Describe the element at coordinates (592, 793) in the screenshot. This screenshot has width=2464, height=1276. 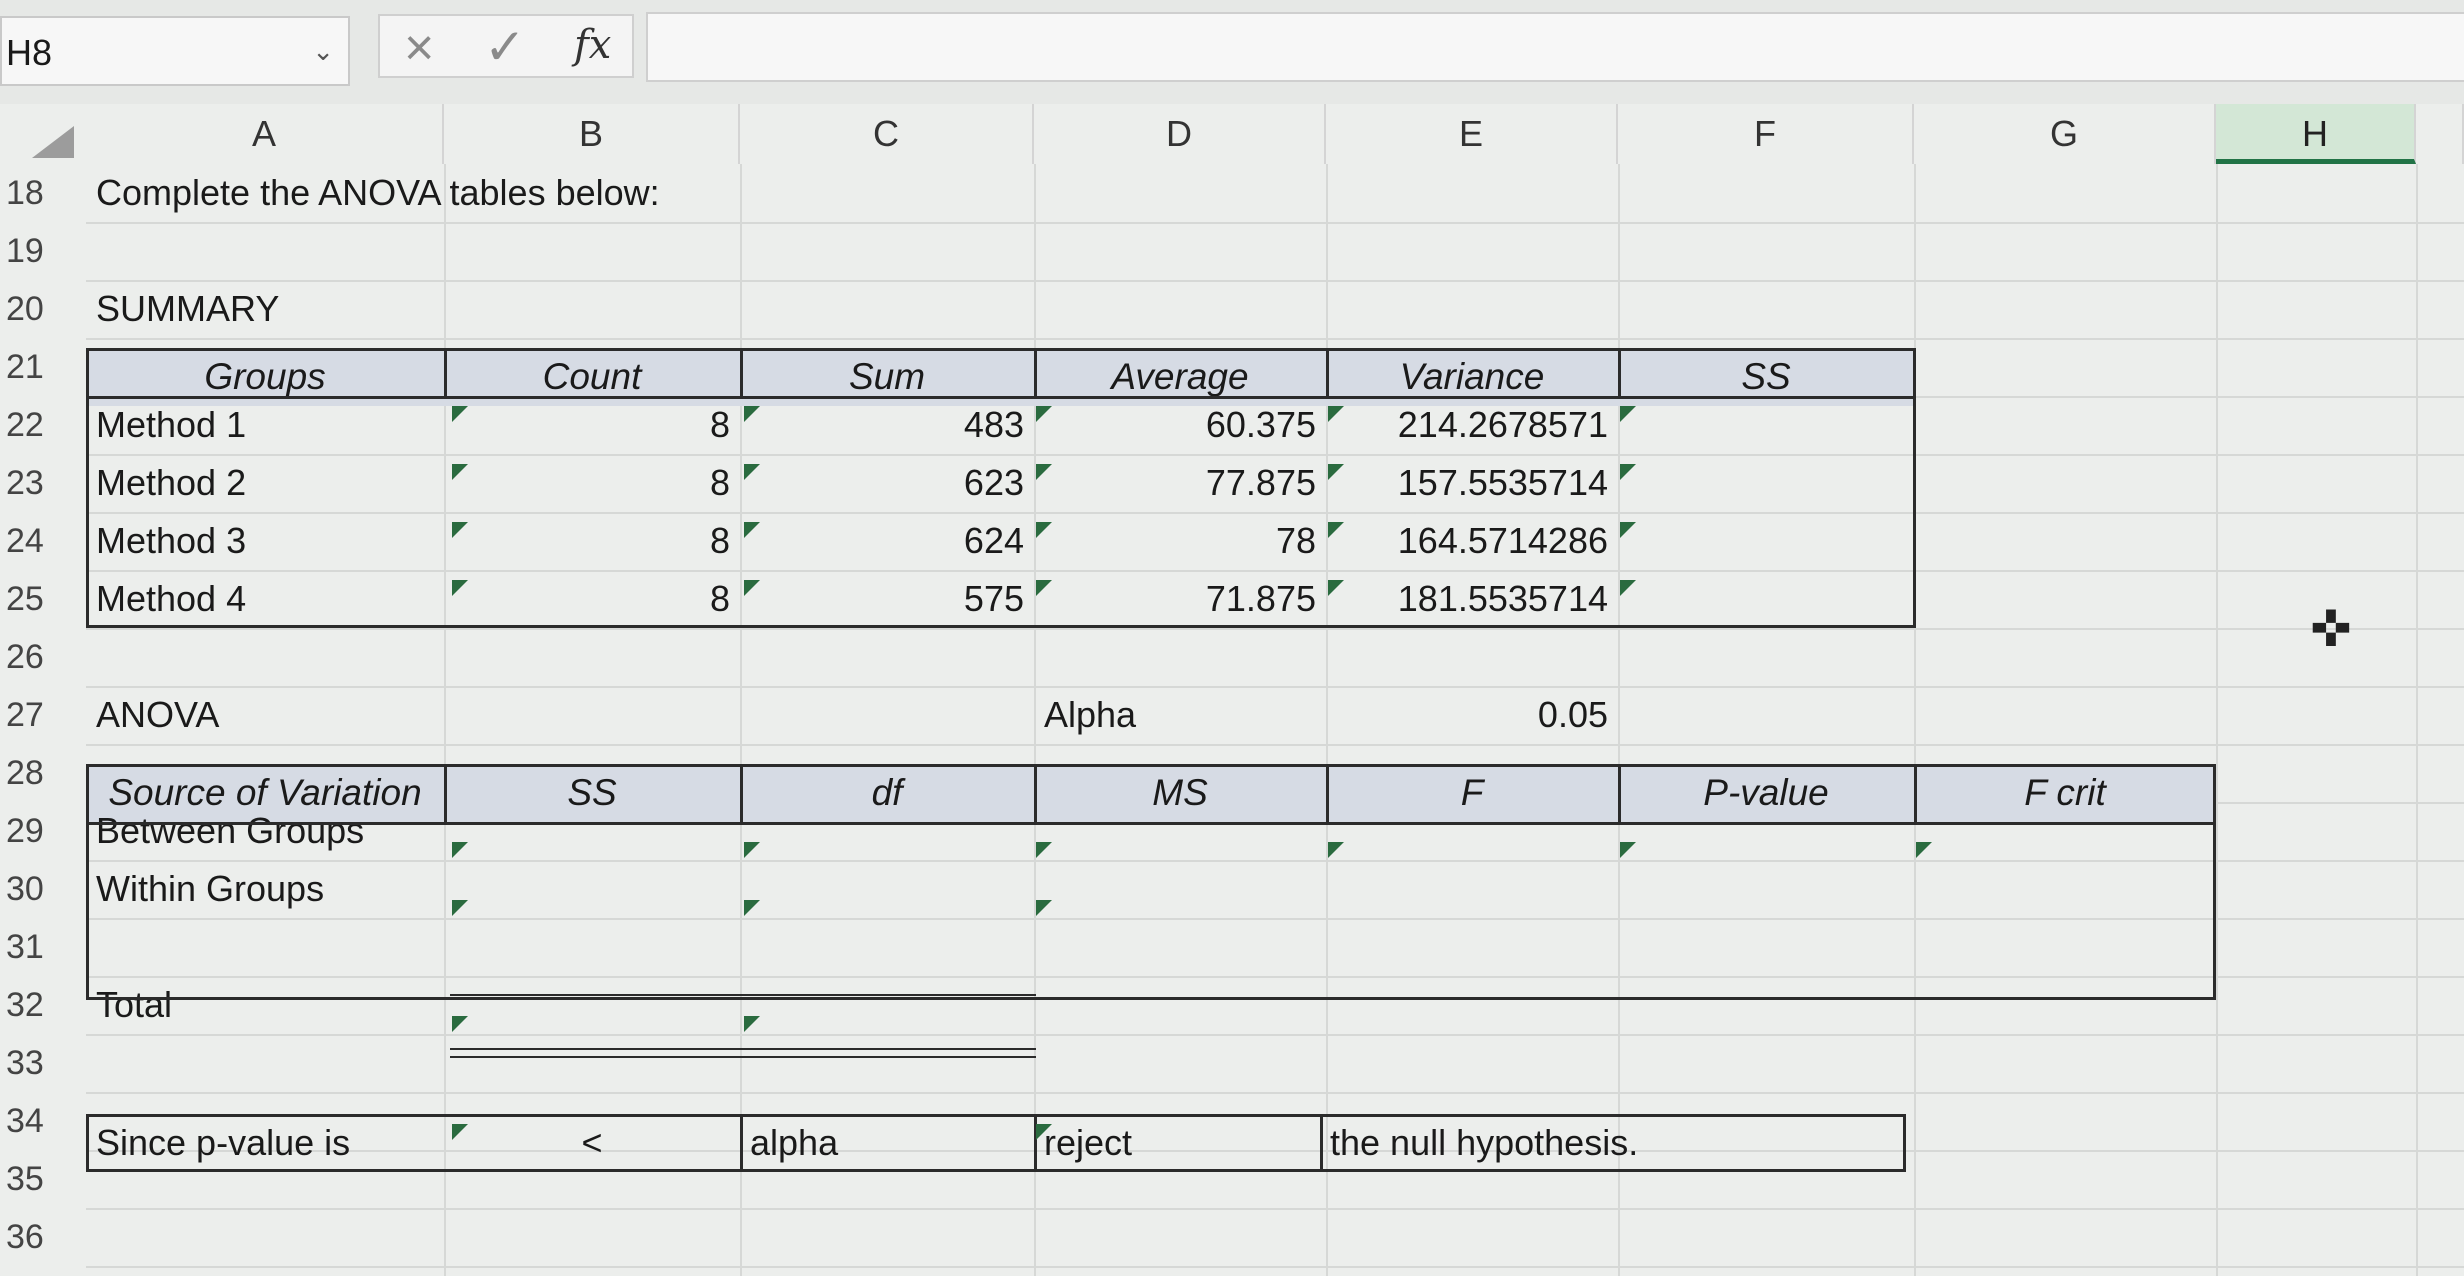
I see `anova-header-ss: SS` at that location.